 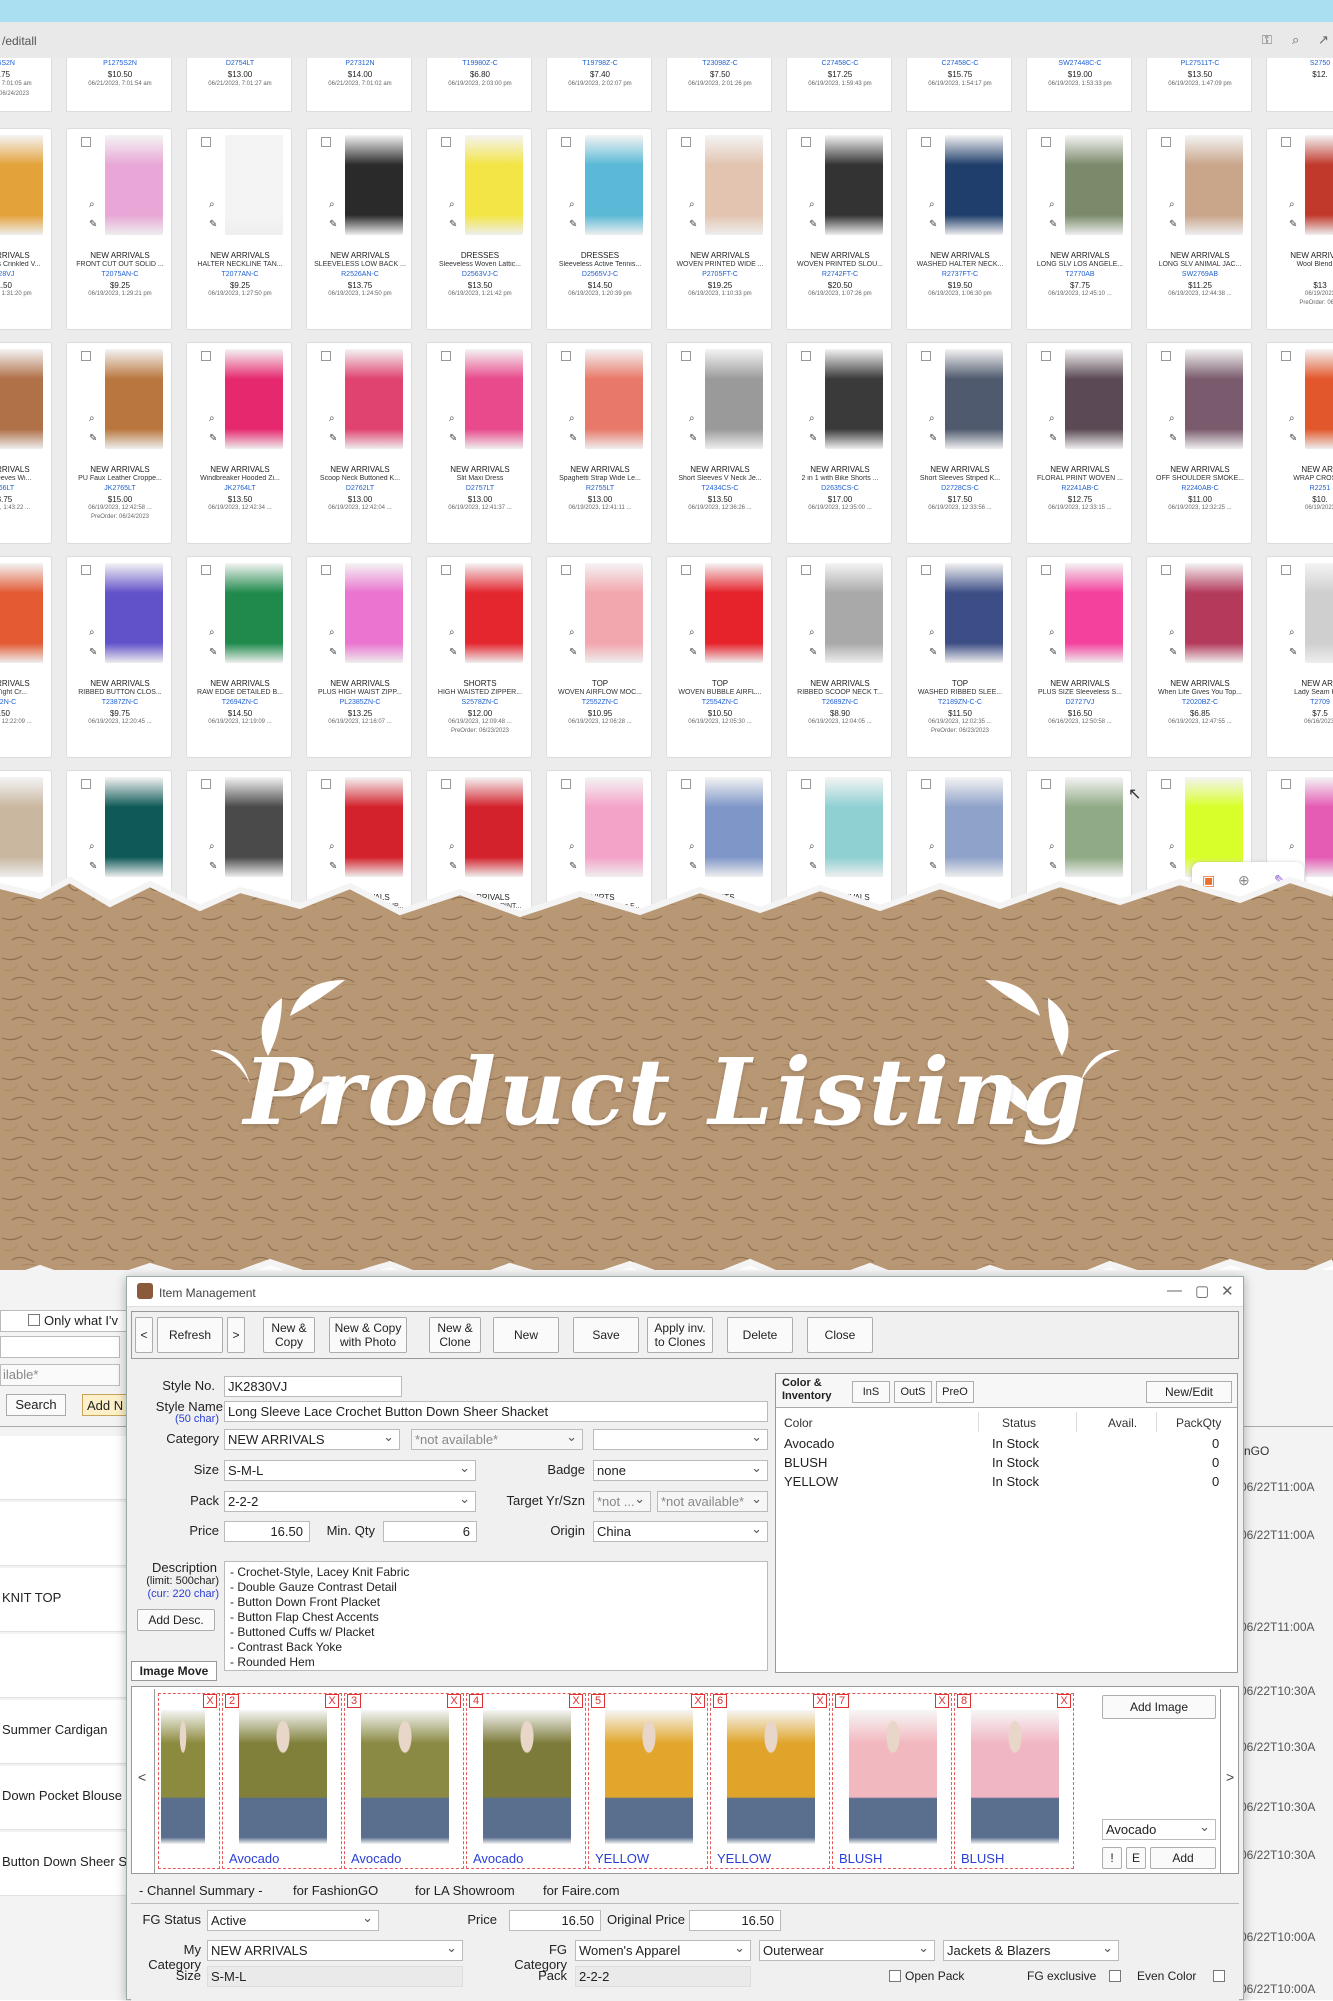 What do you see at coordinates (680, 1439) in the screenshot?
I see `category3-select` at bounding box center [680, 1439].